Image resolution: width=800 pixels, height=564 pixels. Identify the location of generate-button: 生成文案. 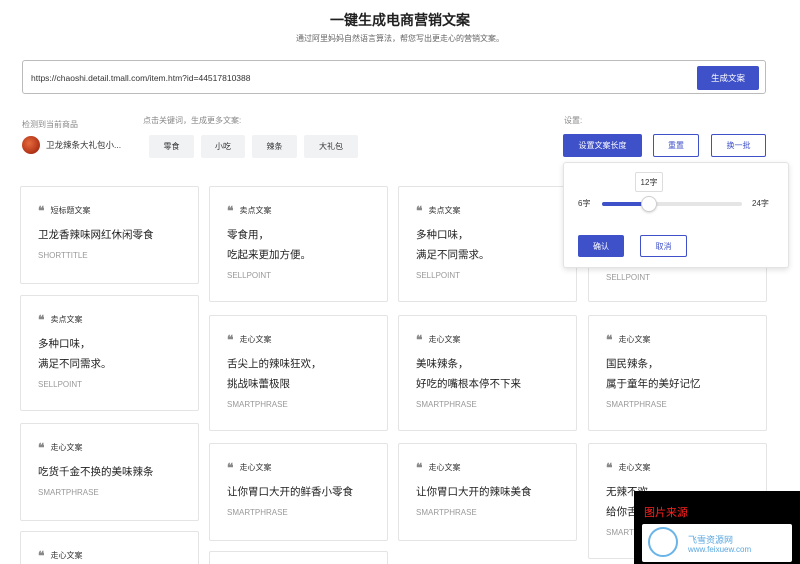
(728, 78).